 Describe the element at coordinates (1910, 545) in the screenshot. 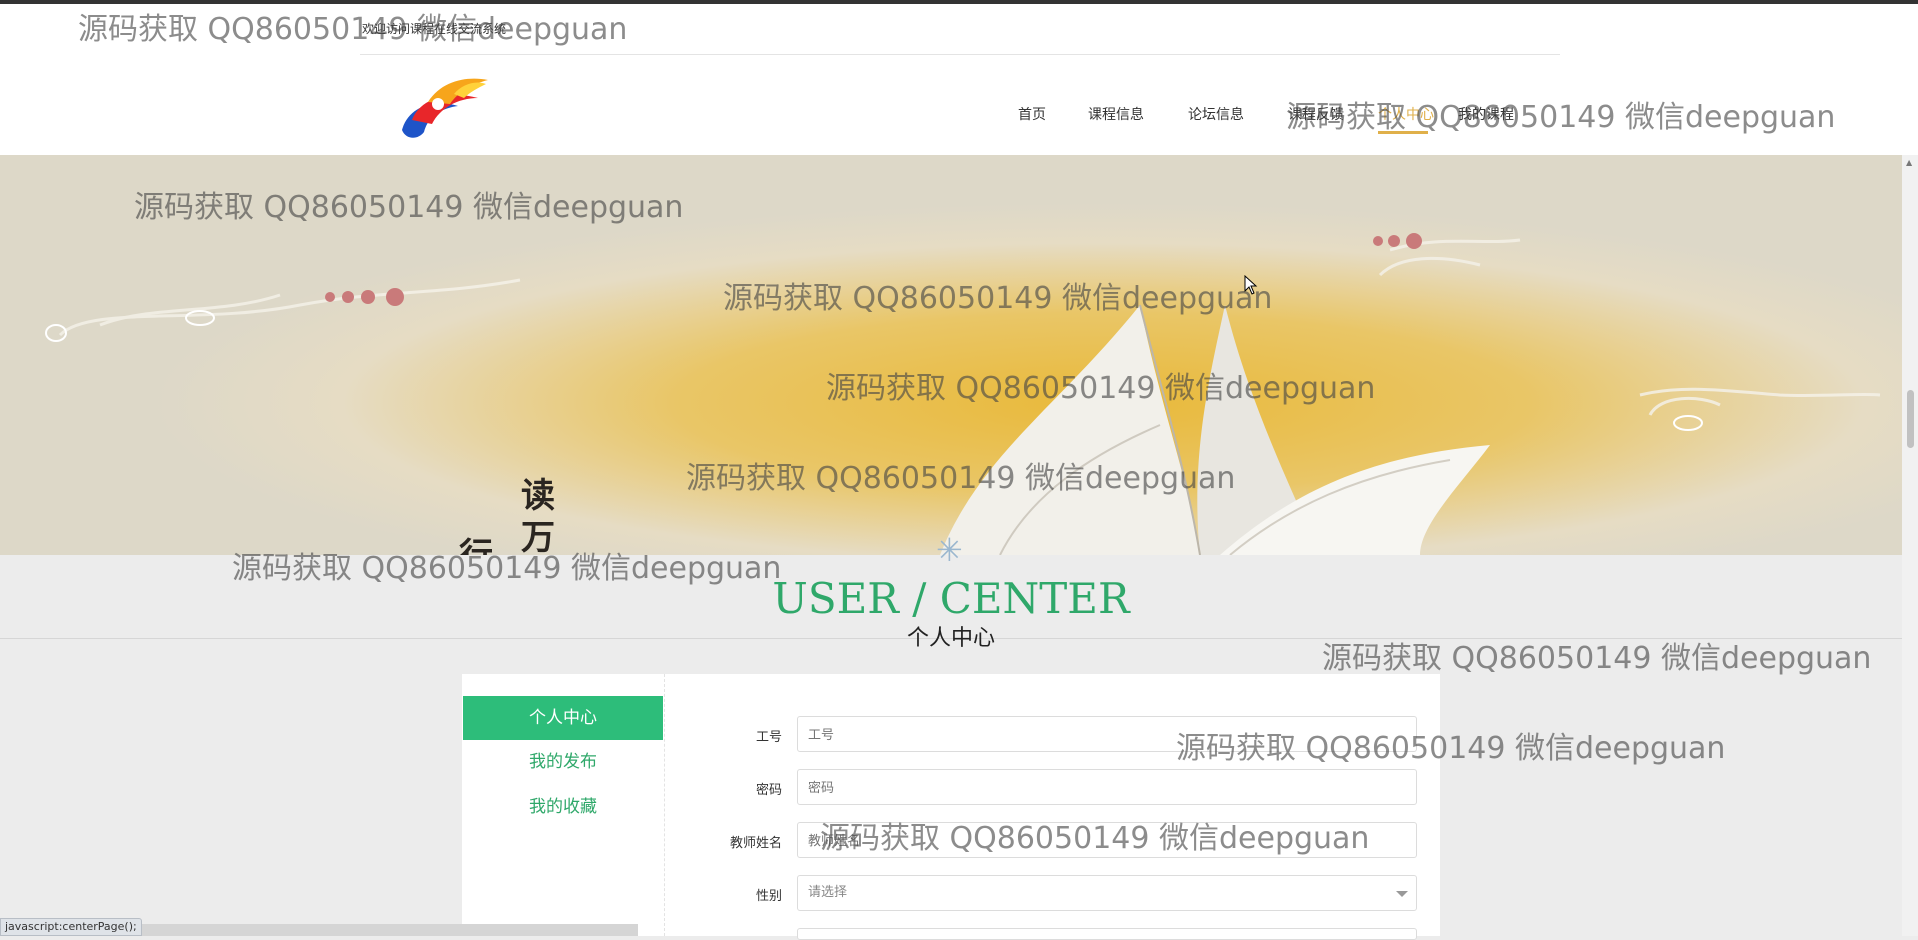

I see `page-scrollbar` at that location.